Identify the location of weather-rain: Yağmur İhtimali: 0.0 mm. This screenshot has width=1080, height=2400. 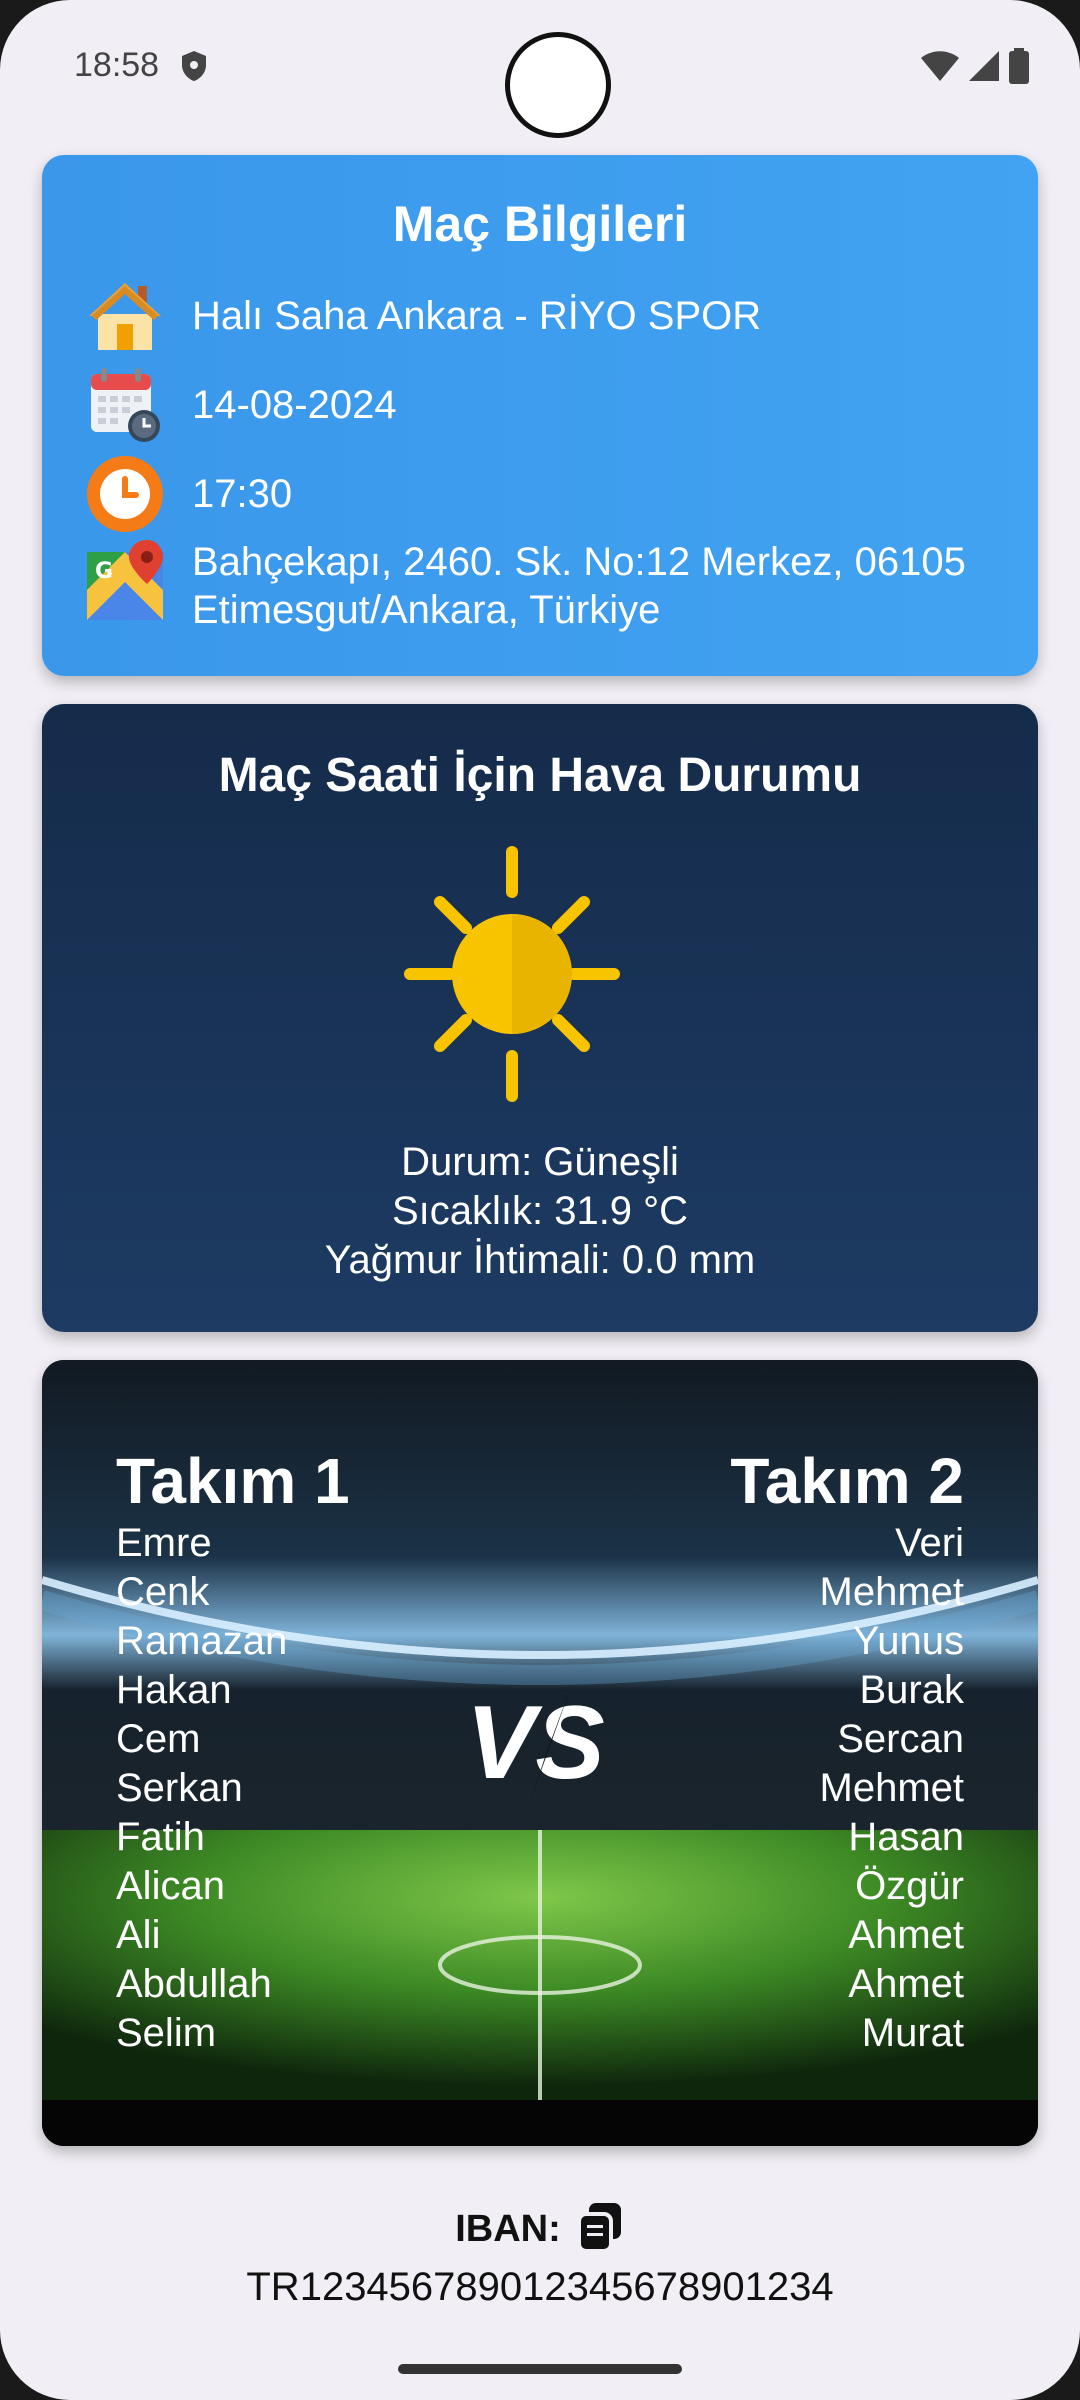
(540, 1260).